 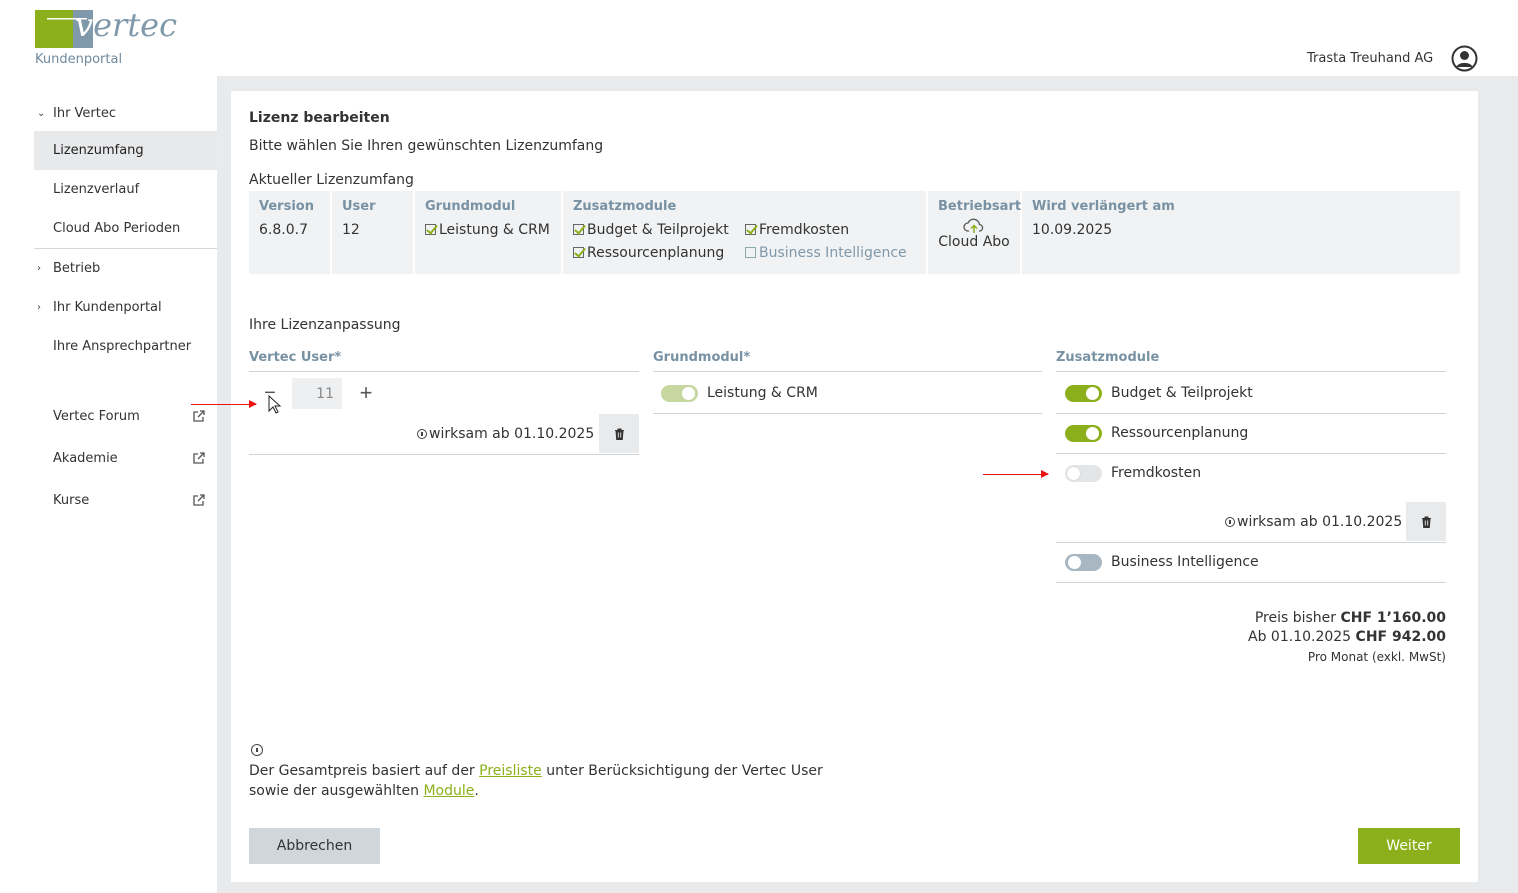 I want to click on sidebar-label: Cloud Abo Perioden, so click(x=117, y=228).